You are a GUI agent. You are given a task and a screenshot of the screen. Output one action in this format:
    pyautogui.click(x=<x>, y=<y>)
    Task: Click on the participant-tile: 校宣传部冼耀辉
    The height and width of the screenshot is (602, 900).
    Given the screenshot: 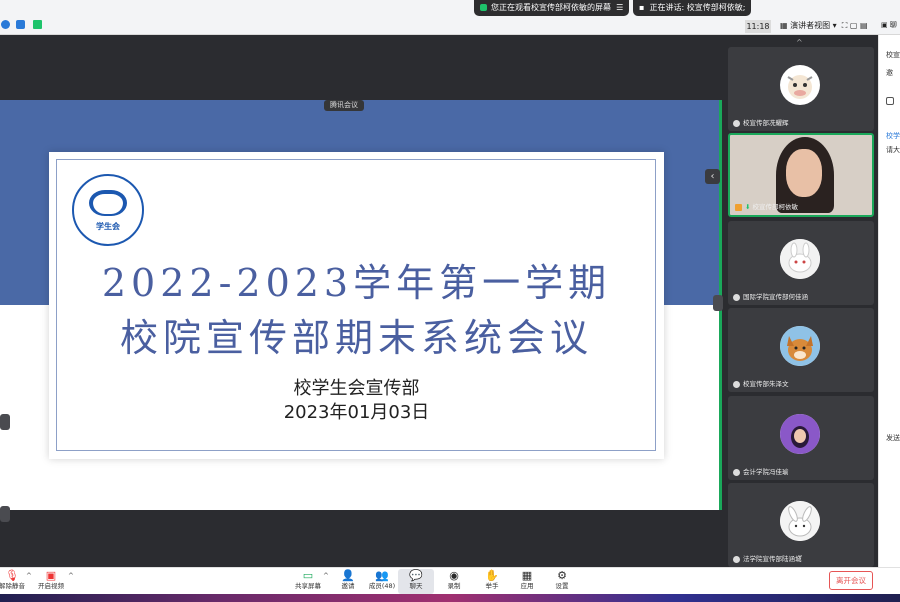 What is the action you would take?
    pyautogui.click(x=801, y=89)
    